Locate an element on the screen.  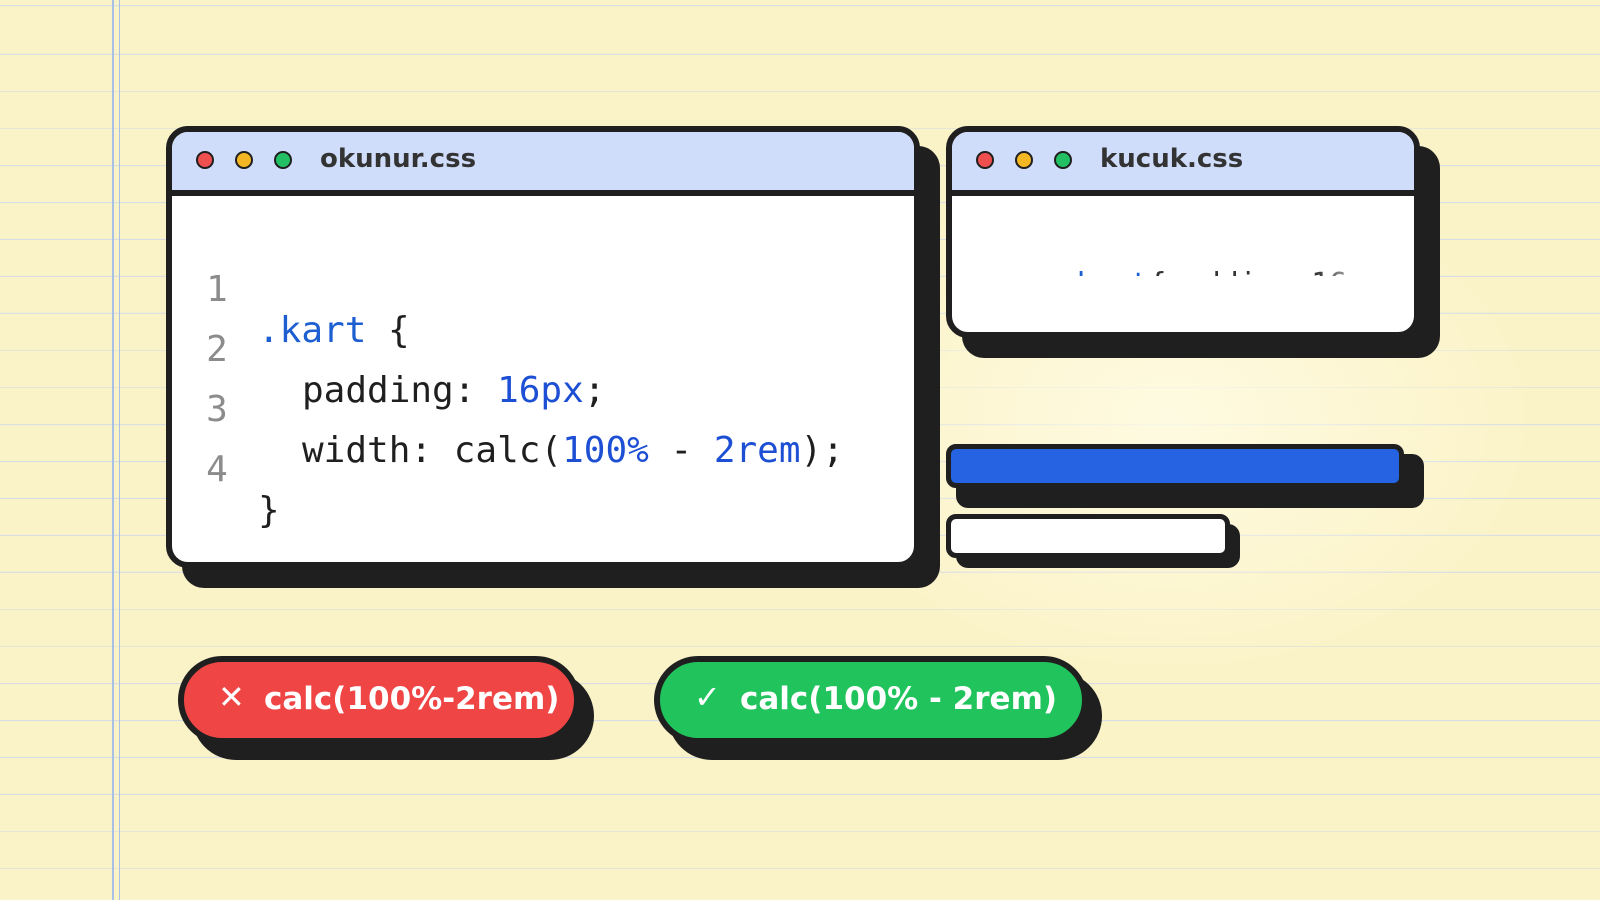
bar-track-narrow is located at coordinates (1180, 541).